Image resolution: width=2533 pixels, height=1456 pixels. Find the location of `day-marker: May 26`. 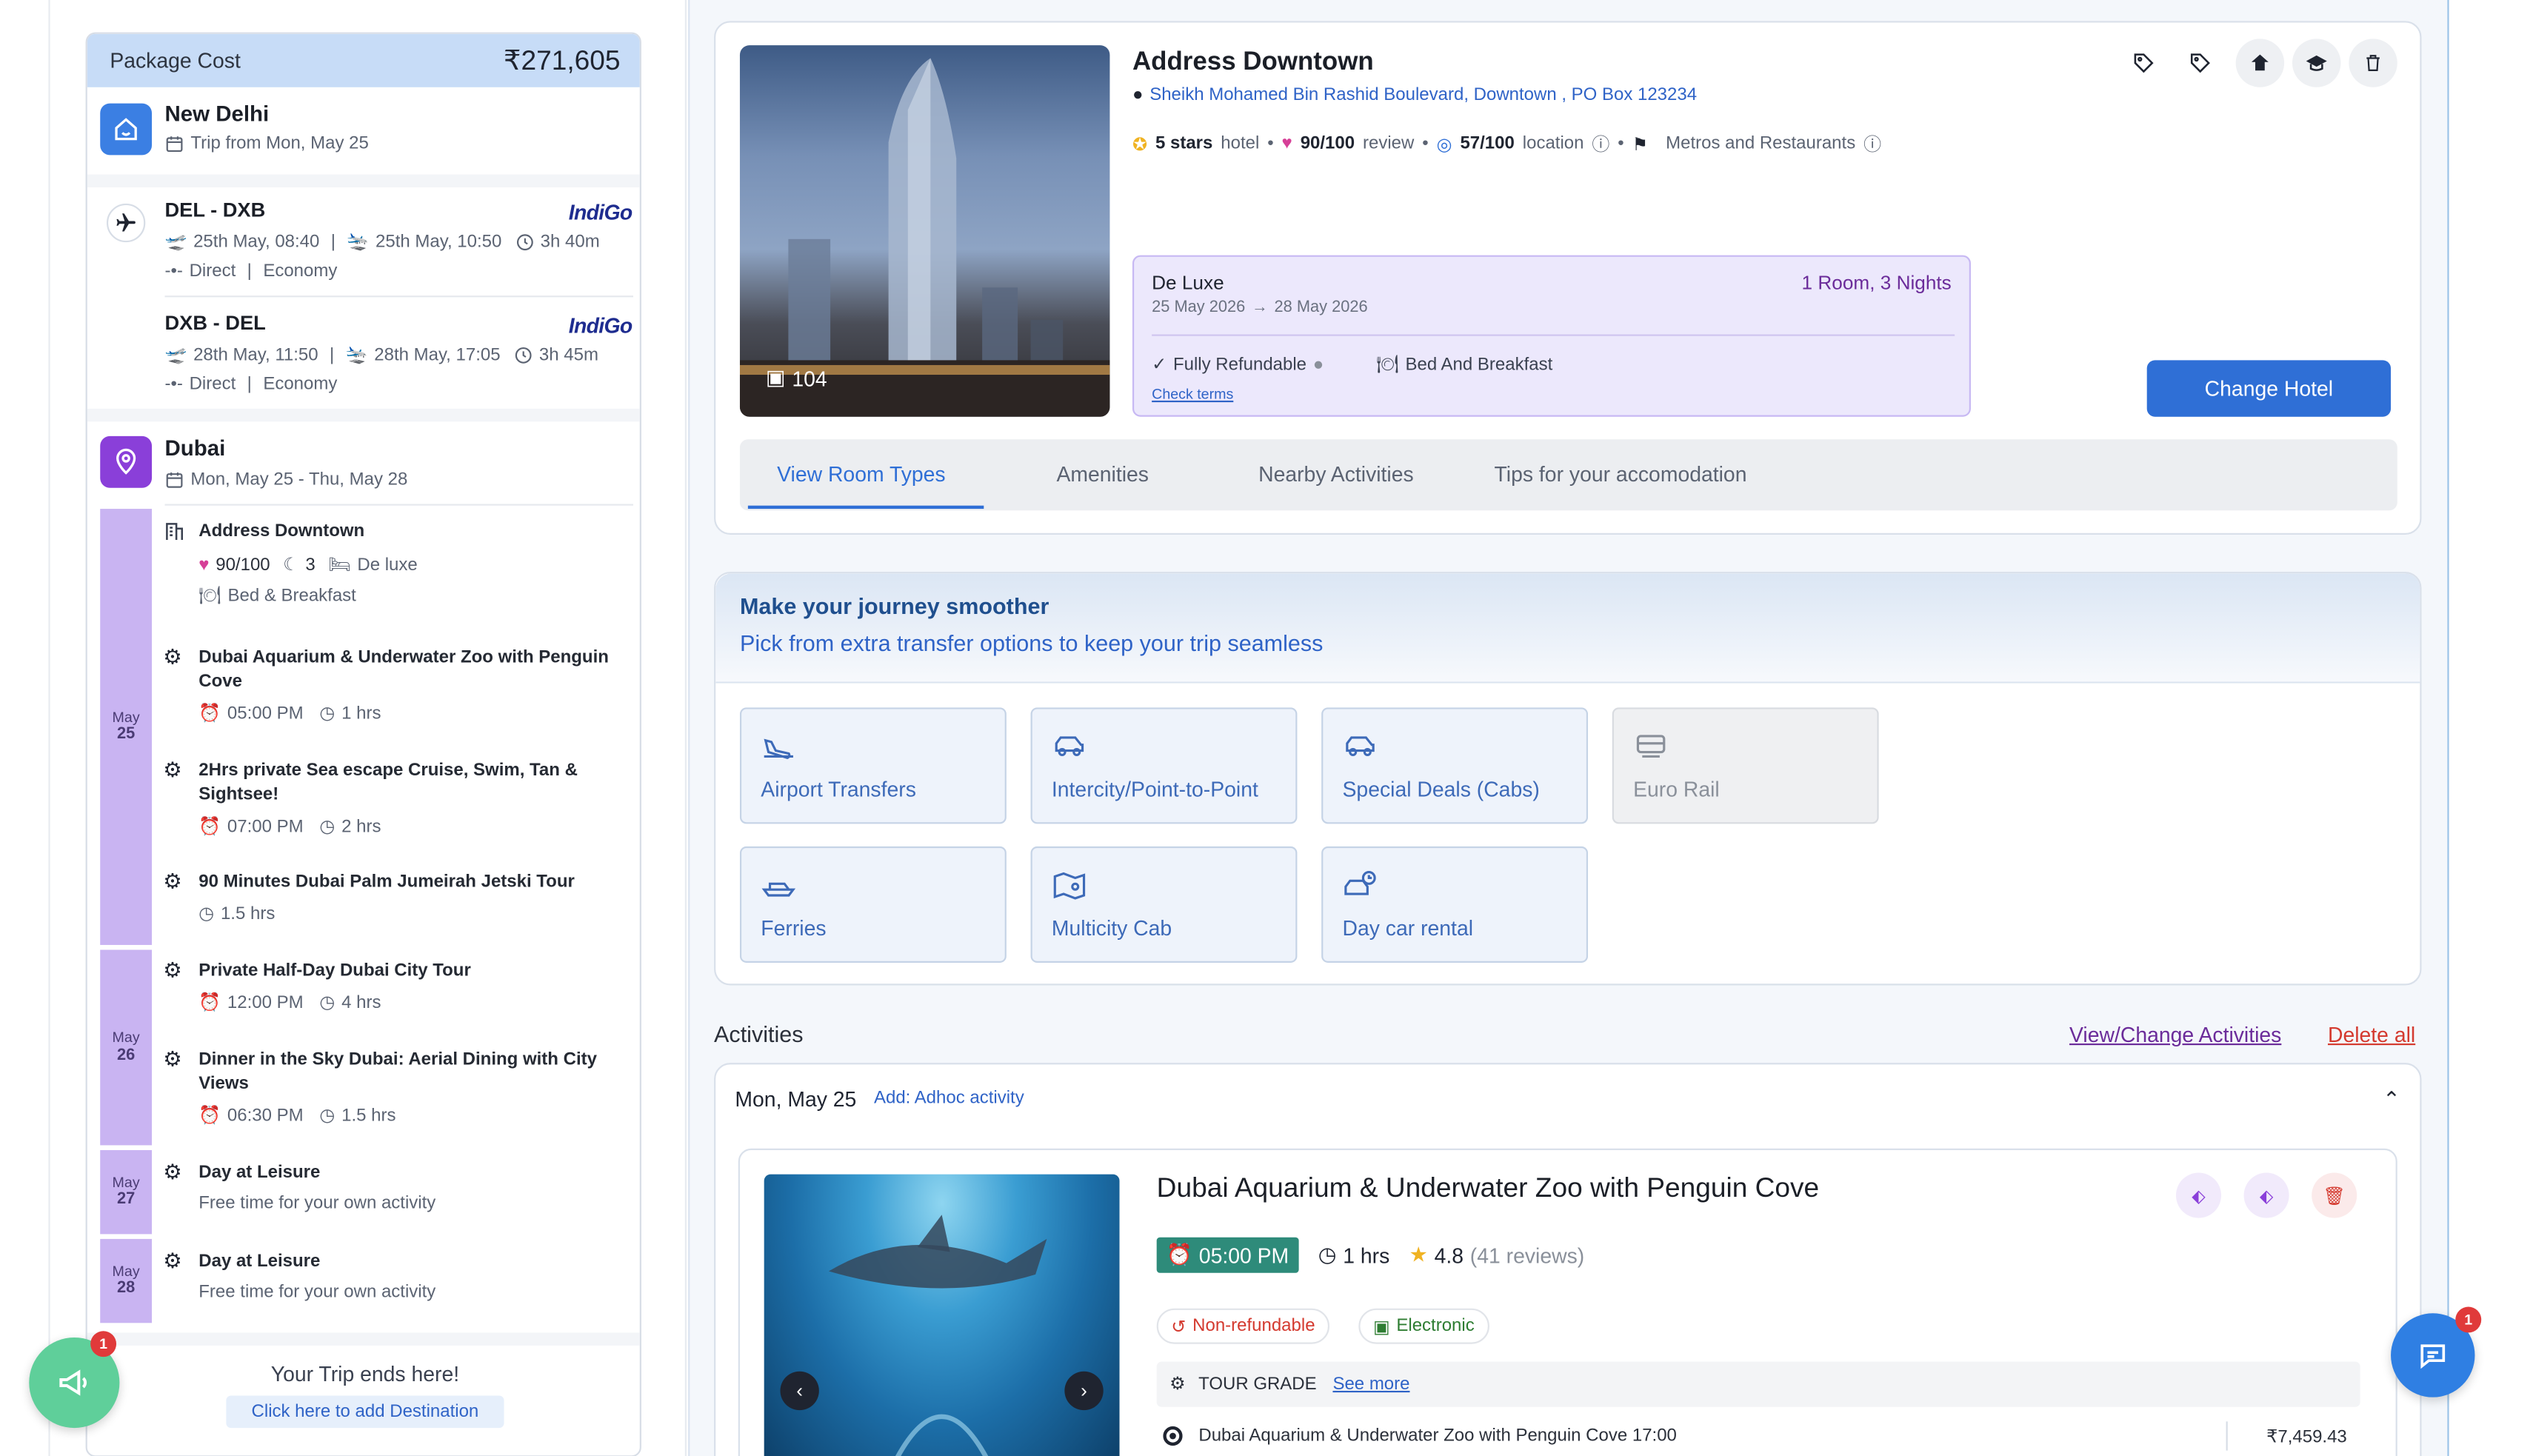

day-marker: May 26 is located at coordinates (126, 1047).